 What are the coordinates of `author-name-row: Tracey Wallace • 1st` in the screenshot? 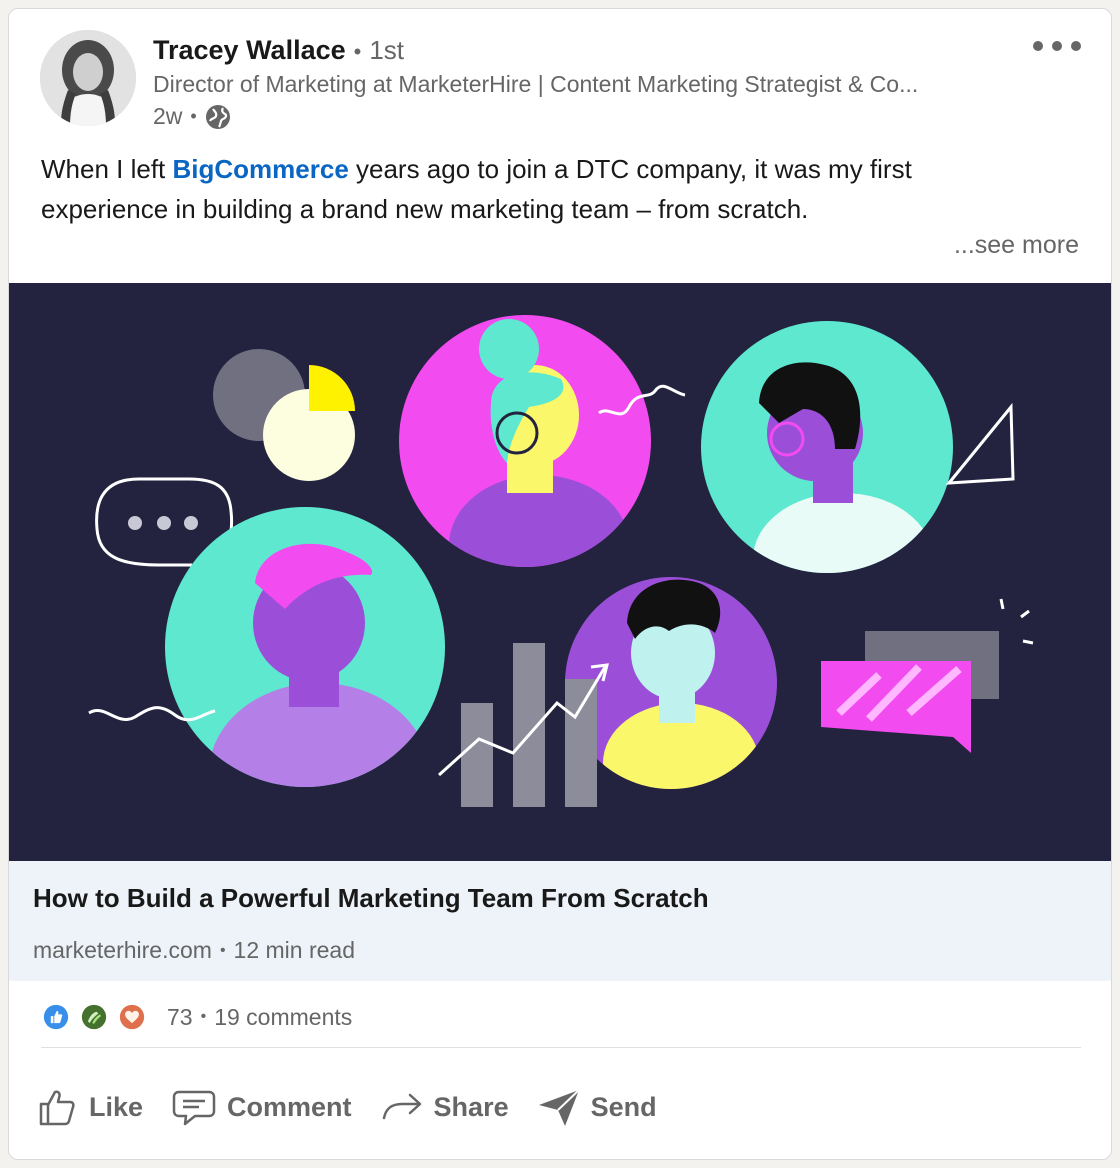 It's located at (278, 50).